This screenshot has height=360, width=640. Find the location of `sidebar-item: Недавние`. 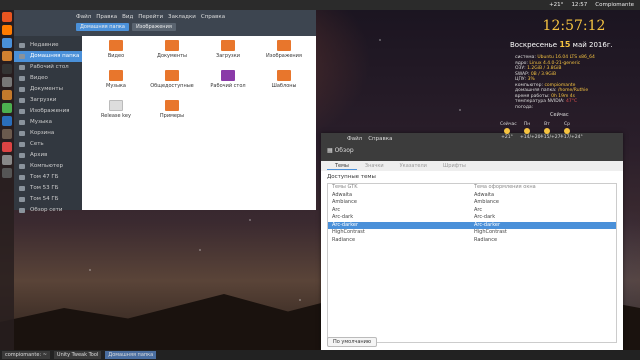

sidebar-item: Недавние is located at coordinates (48, 45).